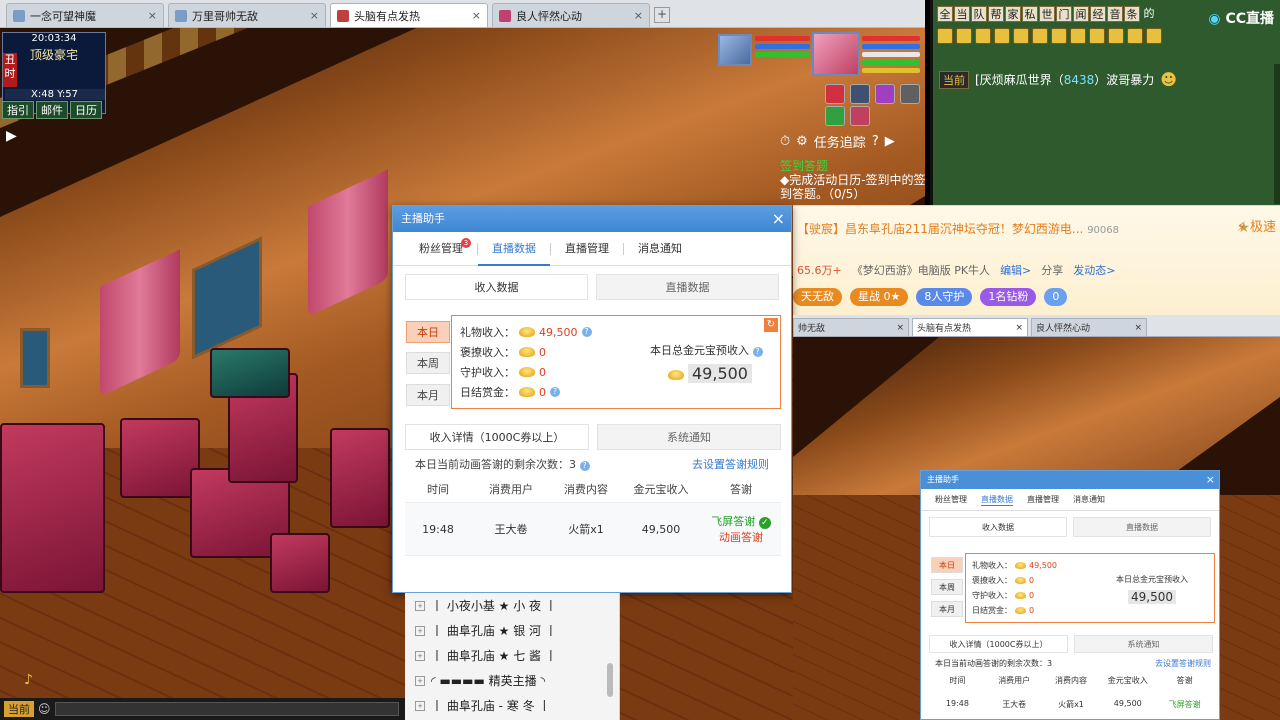  Describe the element at coordinates (1015, 270) in the screenshot. I see `edit-link: 编辑>` at that location.